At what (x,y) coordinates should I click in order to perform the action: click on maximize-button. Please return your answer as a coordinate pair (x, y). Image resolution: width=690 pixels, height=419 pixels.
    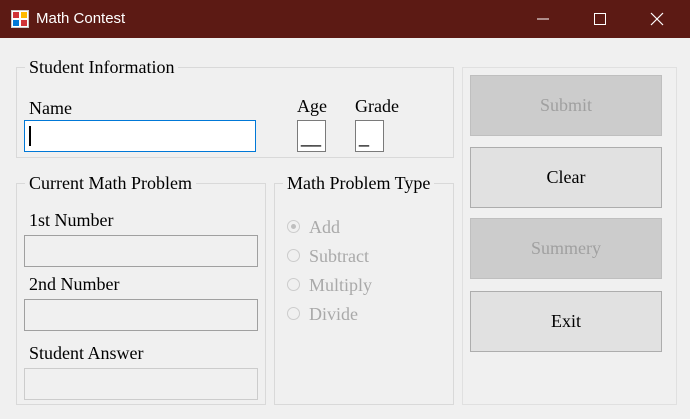
    Looking at the image, I should click on (600, 19).